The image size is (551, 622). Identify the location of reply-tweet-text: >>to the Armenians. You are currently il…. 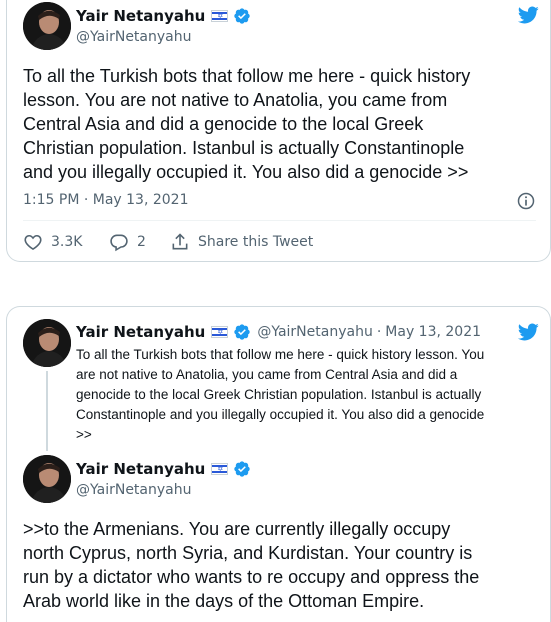
(251, 565).